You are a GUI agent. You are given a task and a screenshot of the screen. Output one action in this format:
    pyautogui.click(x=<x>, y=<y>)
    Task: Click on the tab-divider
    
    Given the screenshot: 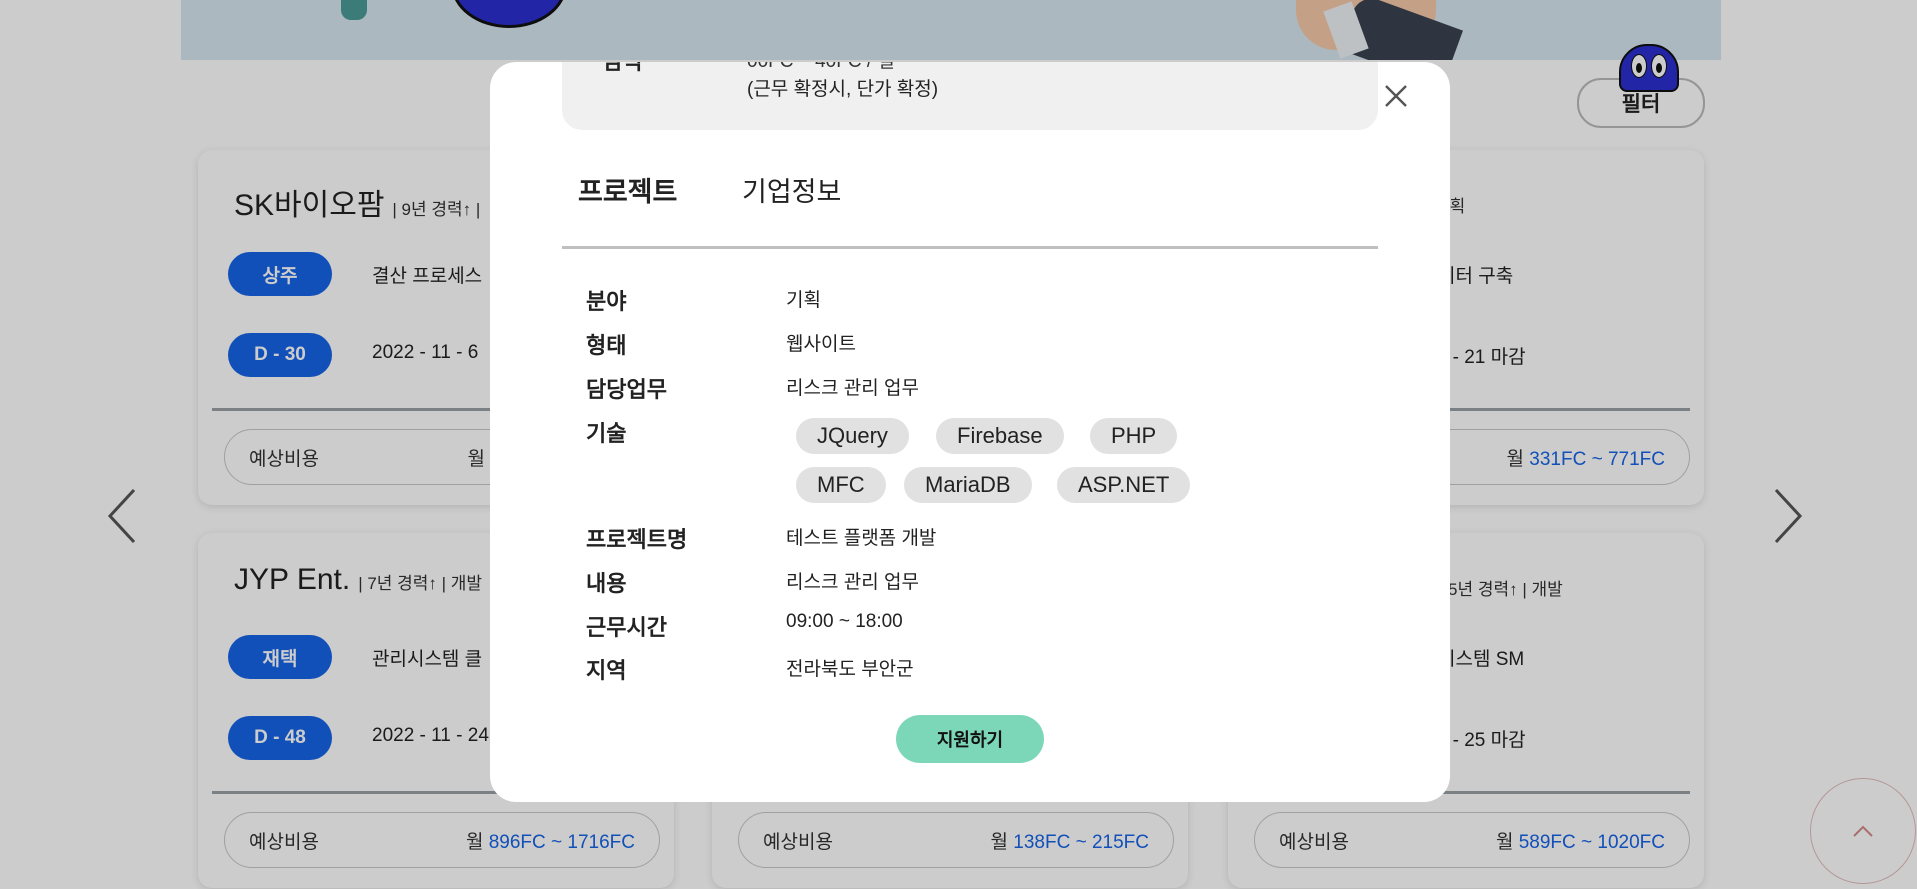 What is the action you would take?
    pyautogui.click(x=970, y=247)
    